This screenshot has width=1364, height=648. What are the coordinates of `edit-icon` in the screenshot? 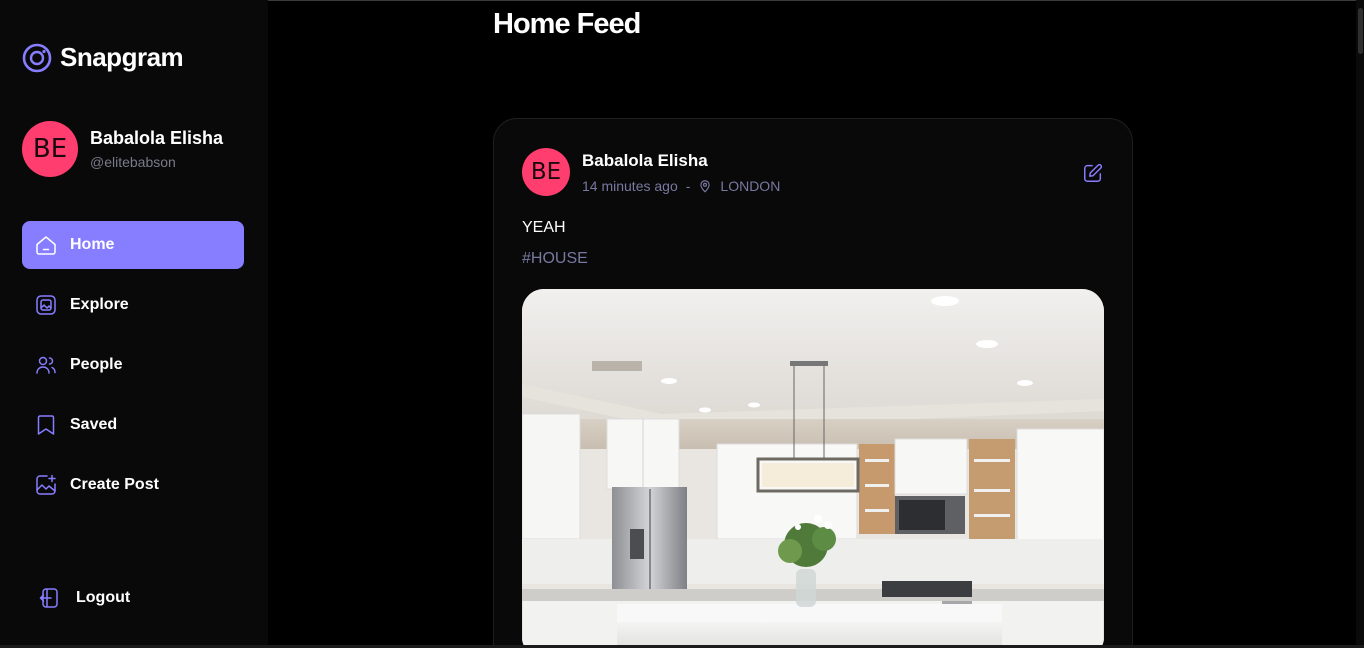 It's located at (1093, 173).